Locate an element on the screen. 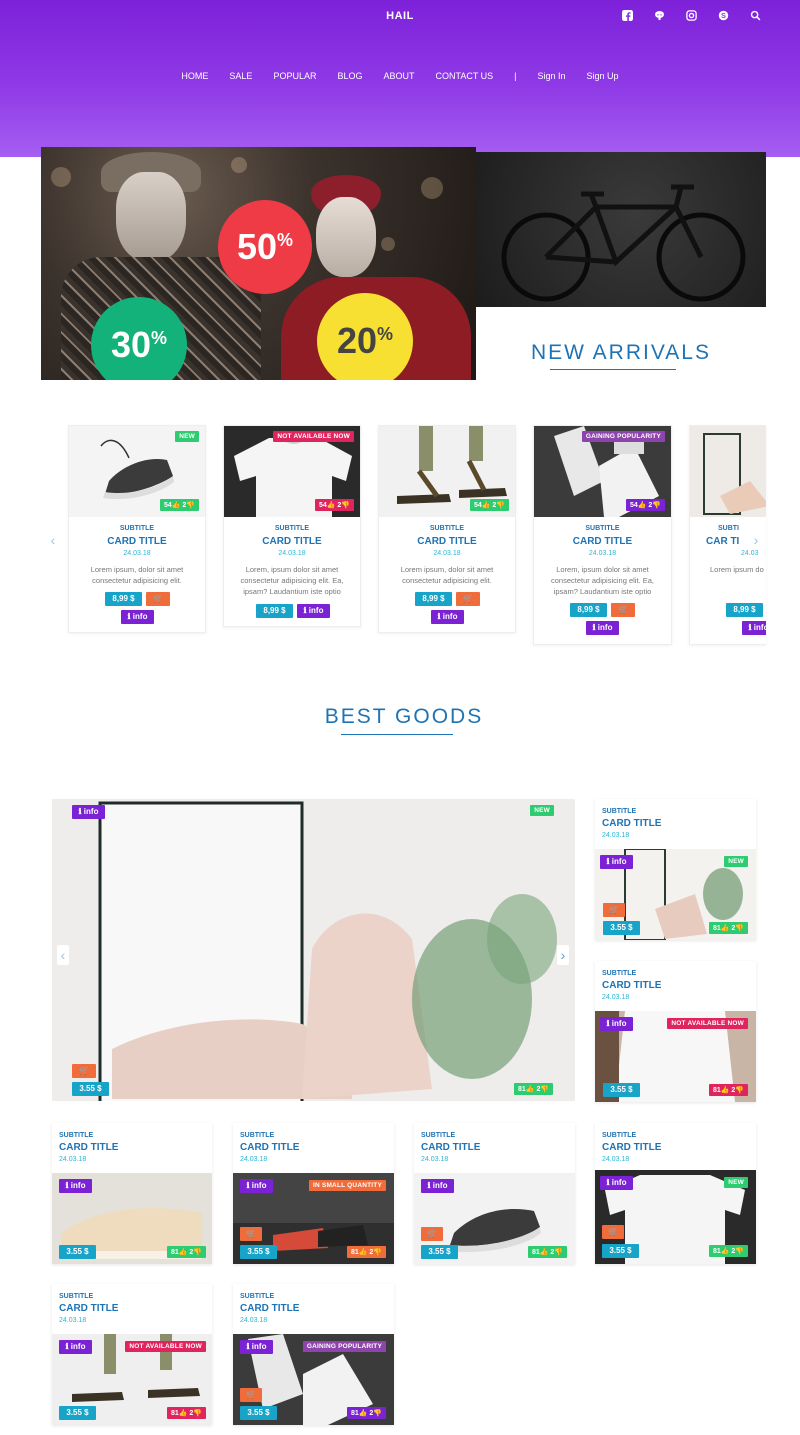 Image resolution: width=800 pixels, height=1435 pixels. social-links: S is located at coordinates (691, 15).